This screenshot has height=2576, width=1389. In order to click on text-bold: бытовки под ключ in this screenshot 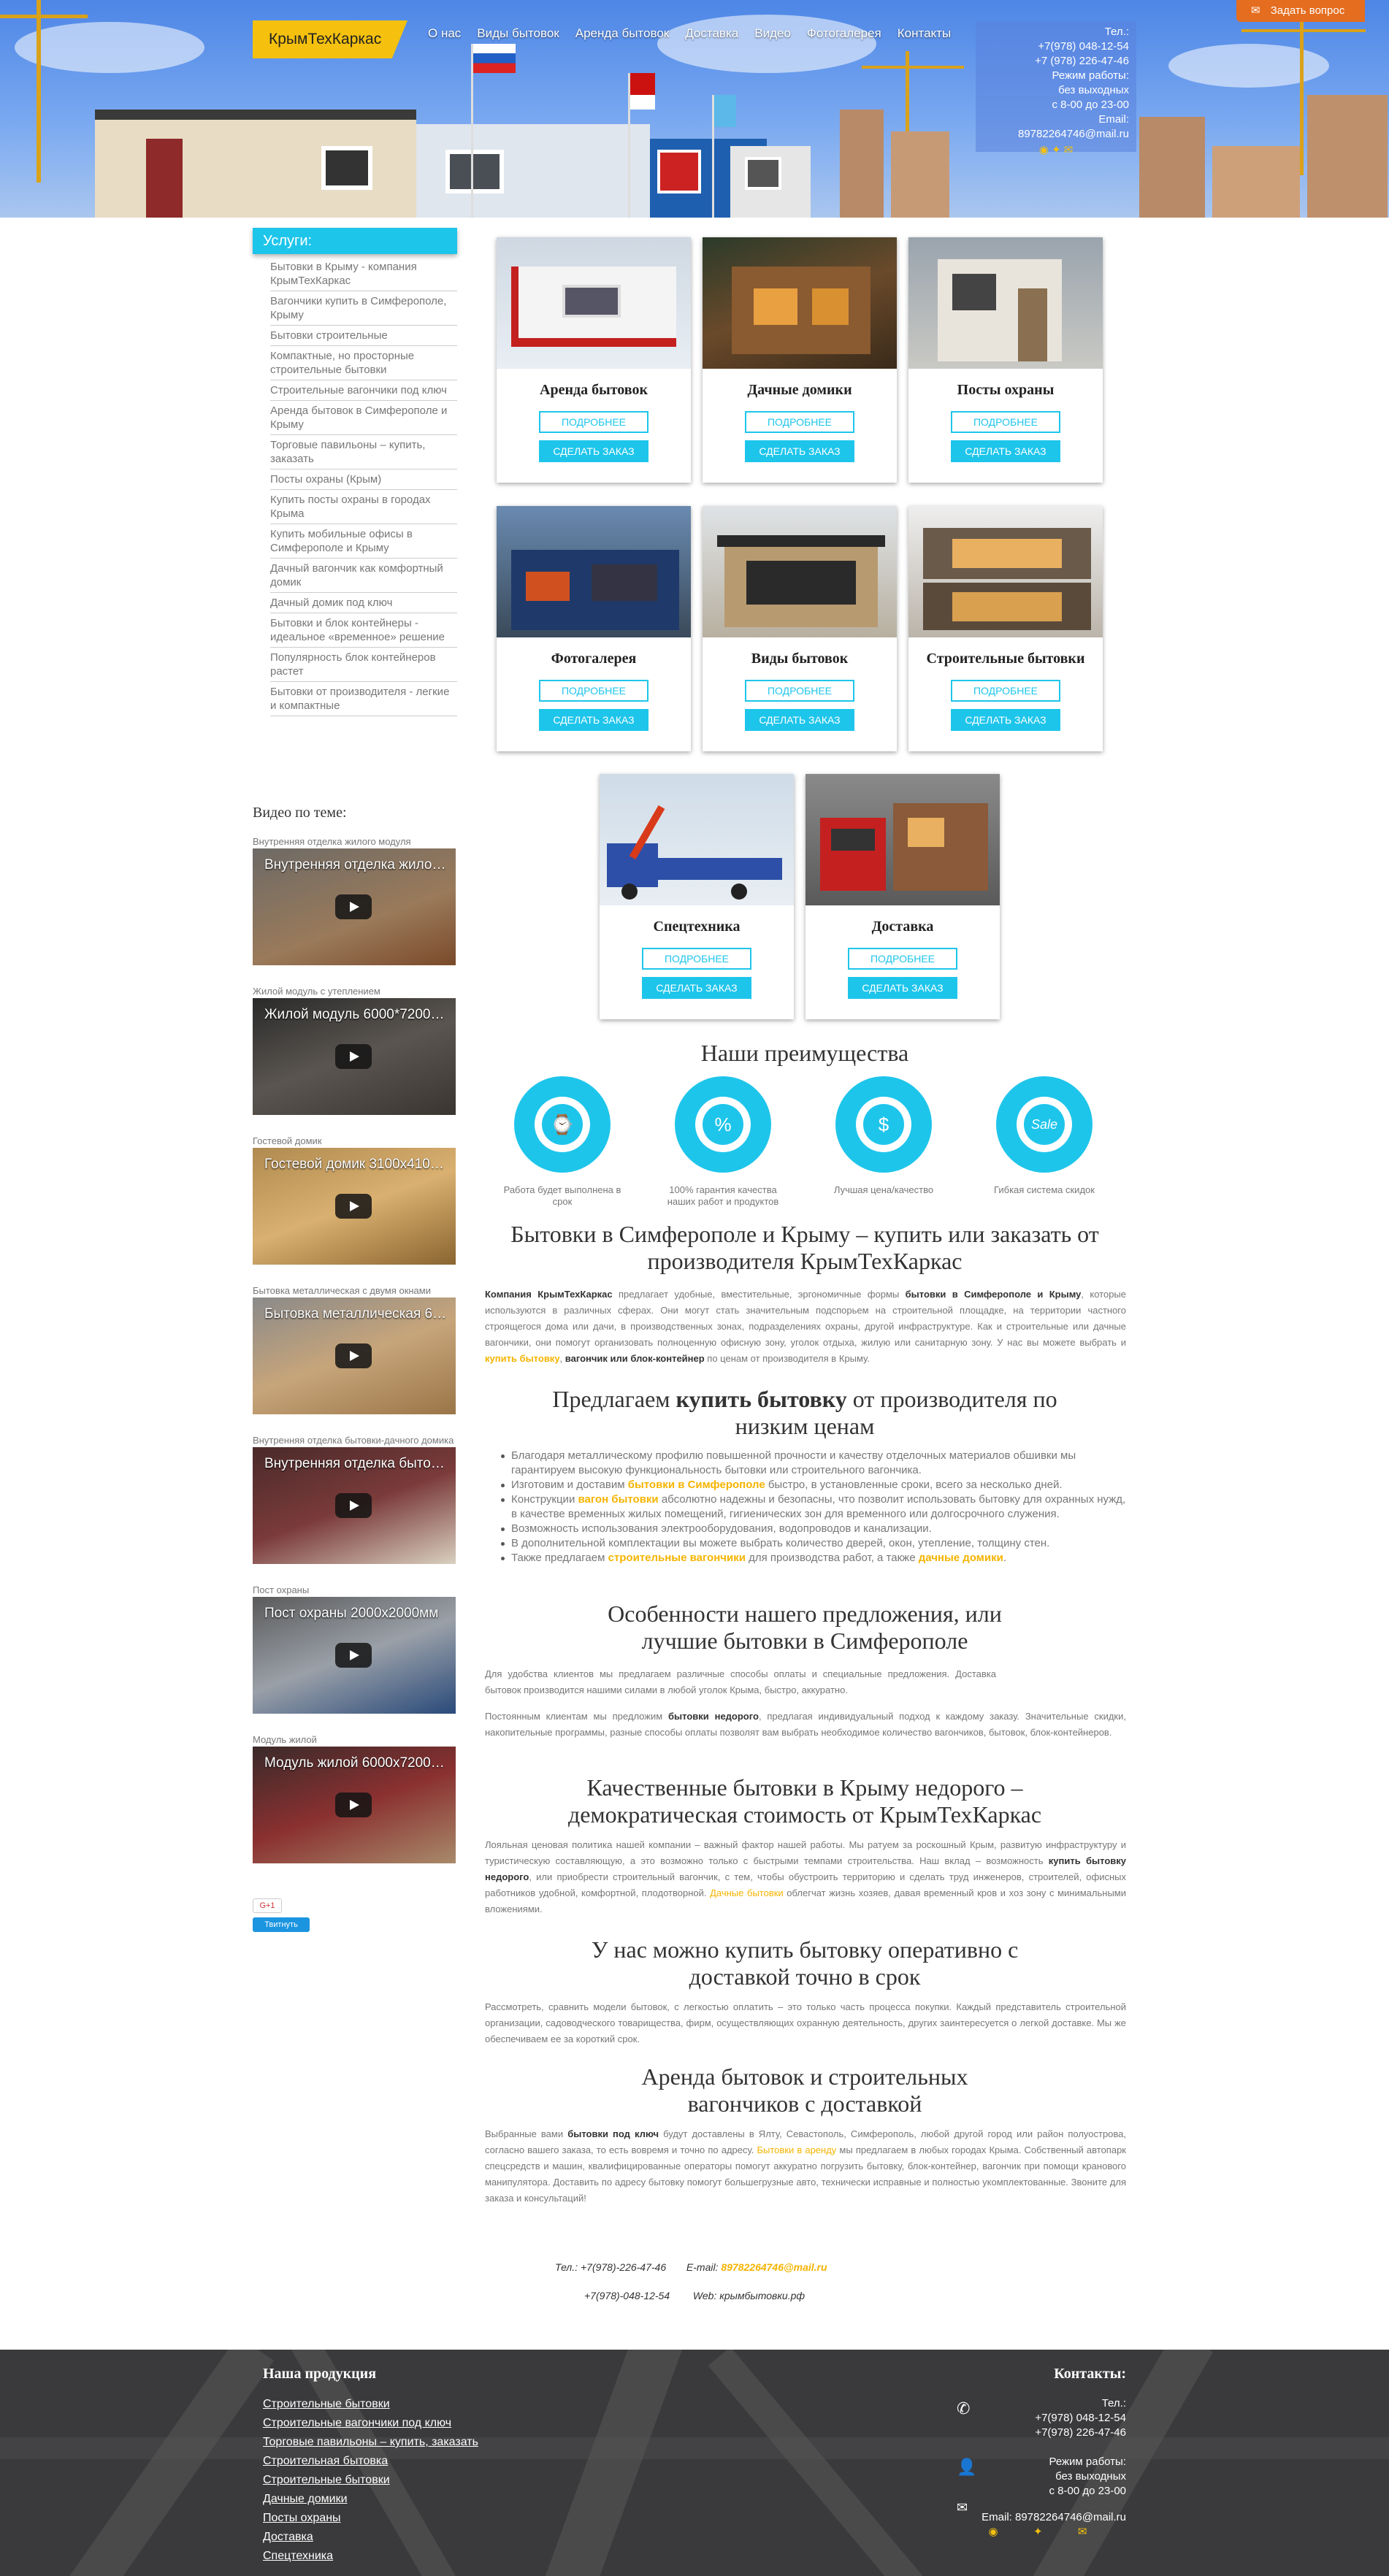, I will do `click(613, 2133)`.